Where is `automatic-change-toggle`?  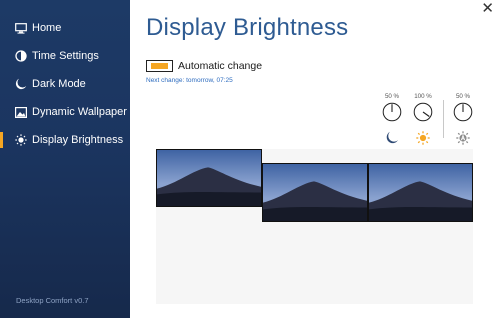 automatic-change-toggle is located at coordinates (159, 66).